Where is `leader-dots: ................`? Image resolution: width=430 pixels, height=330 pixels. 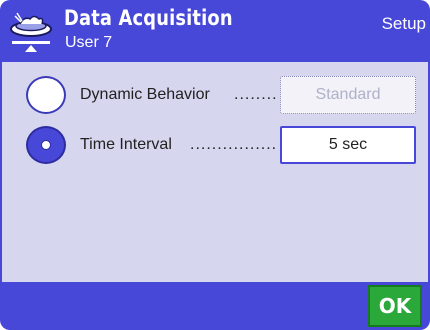
leader-dots: ................ is located at coordinates (234, 144).